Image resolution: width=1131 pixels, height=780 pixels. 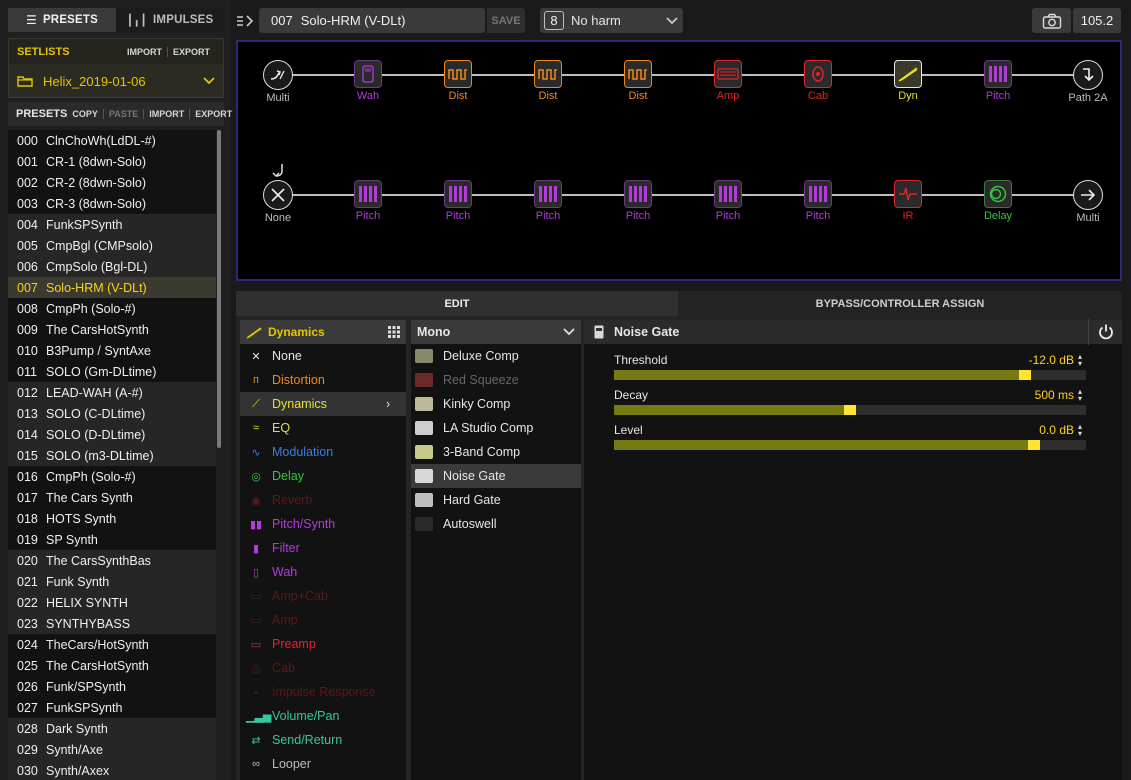 What do you see at coordinates (112, 581) in the screenshot?
I see `preset-row: 021 Funk Synth` at bounding box center [112, 581].